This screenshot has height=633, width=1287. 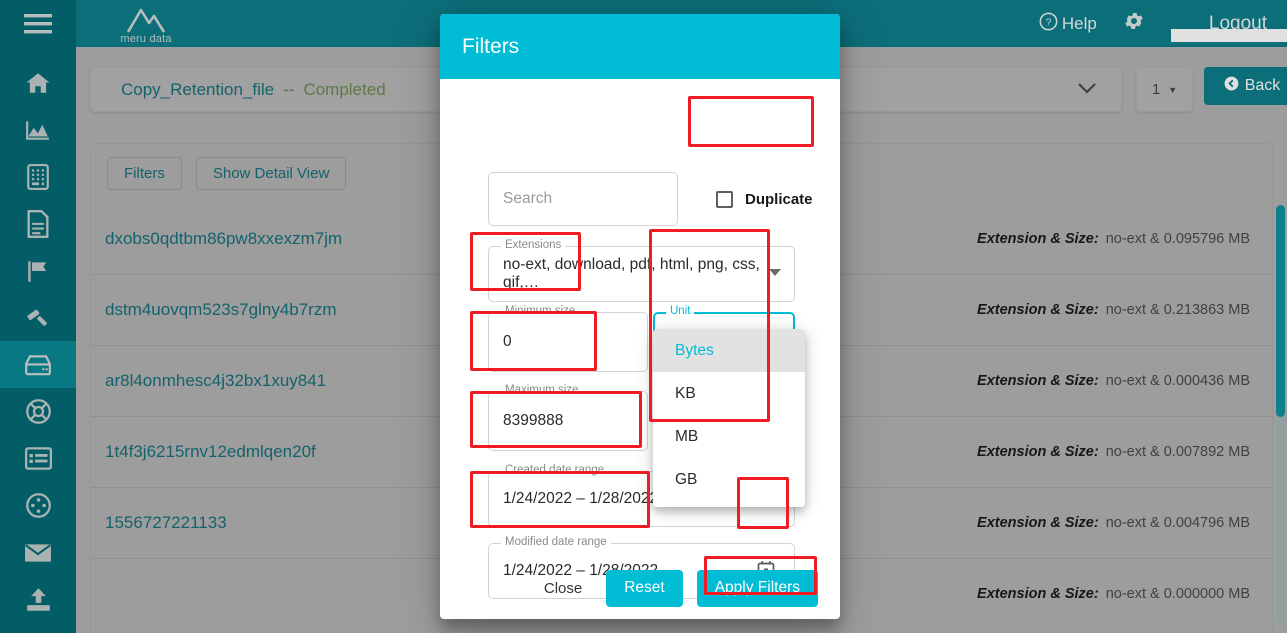 What do you see at coordinates (507, 341) in the screenshot?
I see `minimum-size-value: 0` at bounding box center [507, 341].